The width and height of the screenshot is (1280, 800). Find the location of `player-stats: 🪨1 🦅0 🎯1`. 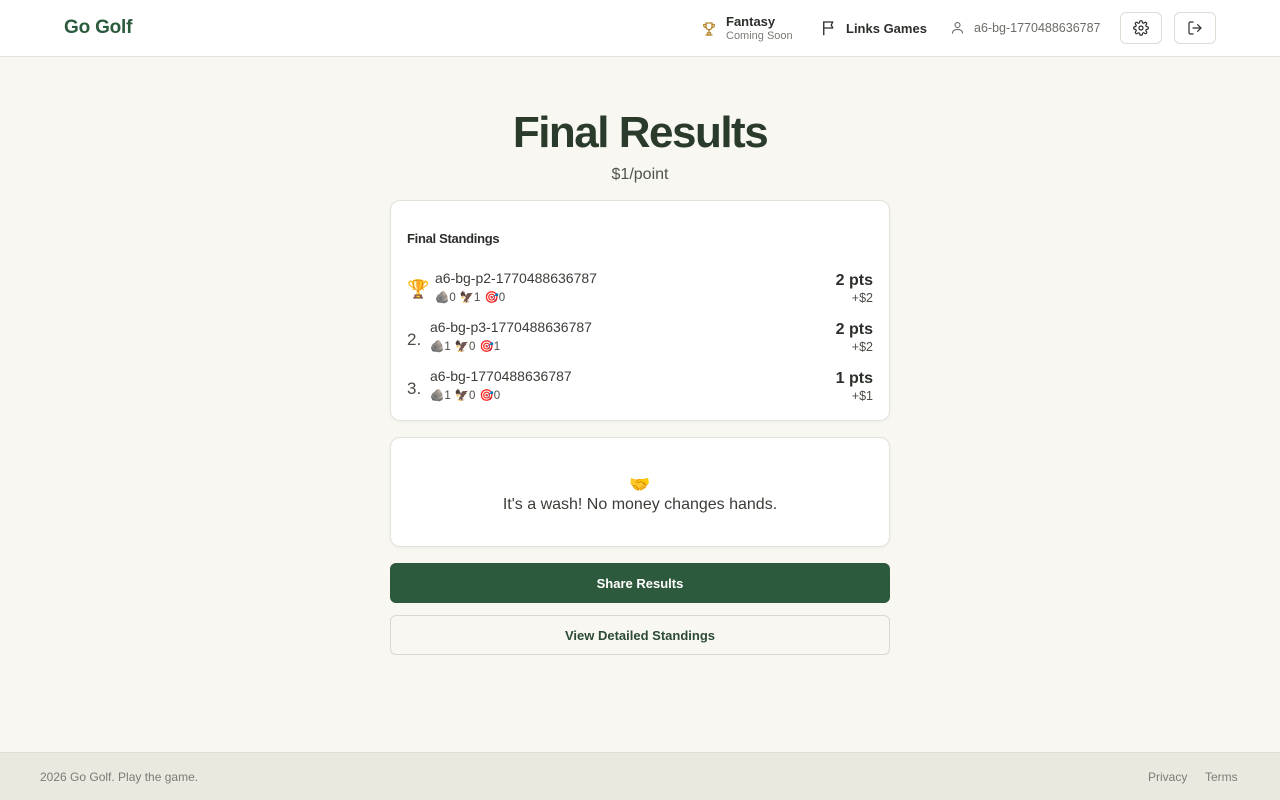

player-stats: 🪨1 🦅0 🎯1 is located at coordinates (467, 346).